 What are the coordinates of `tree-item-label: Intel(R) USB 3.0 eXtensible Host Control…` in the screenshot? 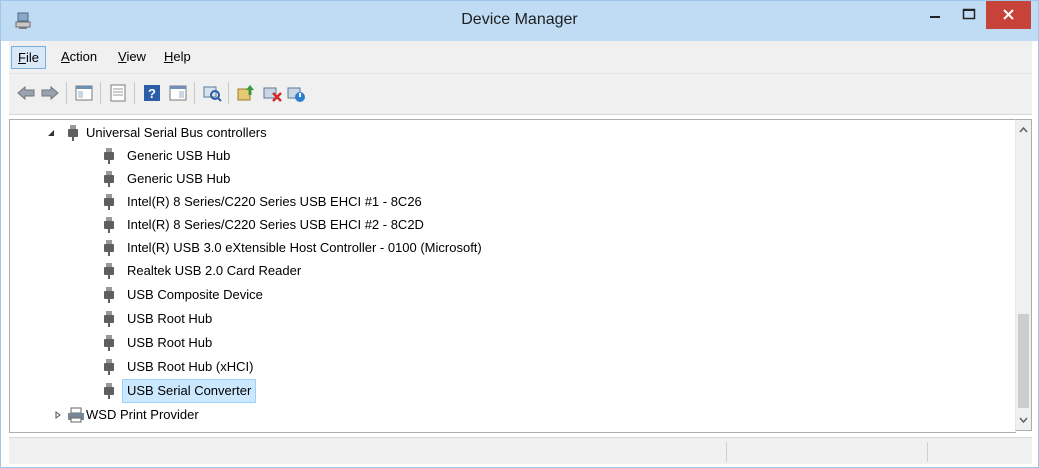 It's located at (304, 247).